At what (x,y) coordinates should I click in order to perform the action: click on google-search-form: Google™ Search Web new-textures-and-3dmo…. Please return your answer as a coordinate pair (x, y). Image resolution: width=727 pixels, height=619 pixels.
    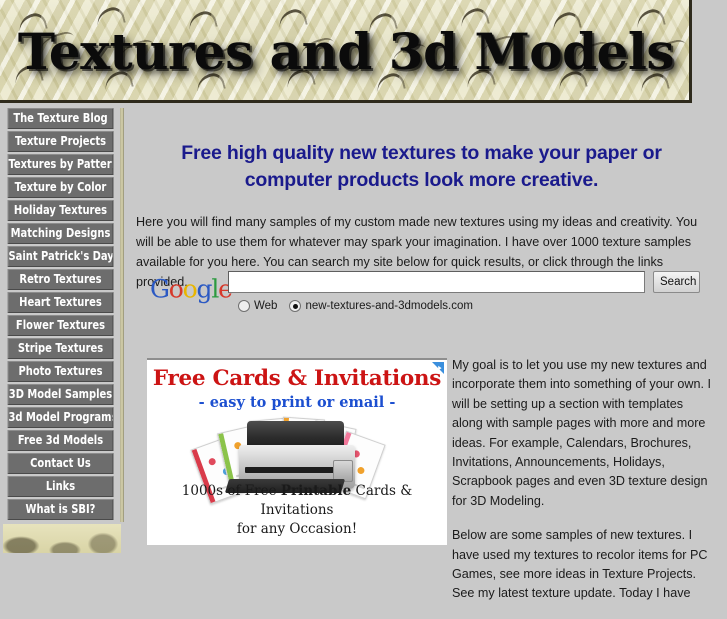
    Looking at the image, I should click on (430, 297).